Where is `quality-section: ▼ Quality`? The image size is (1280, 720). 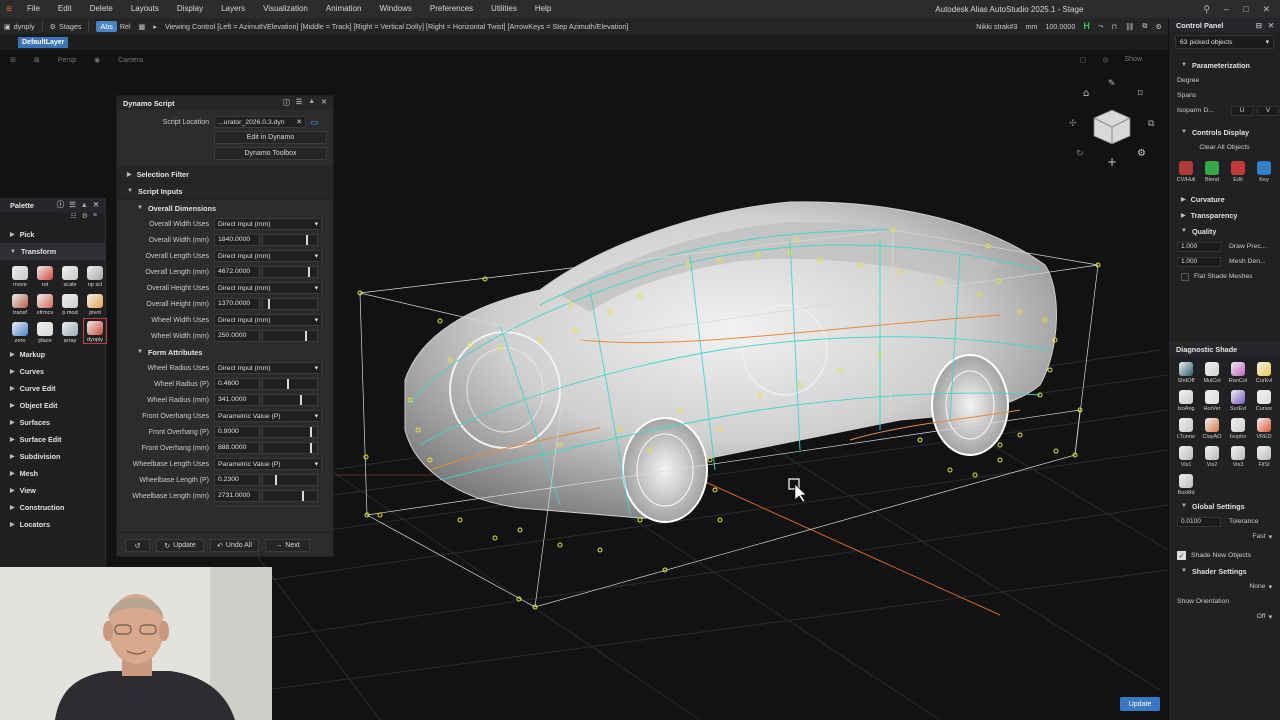
quality-section: ▼ Quality is located at coordinates (1224, 231).